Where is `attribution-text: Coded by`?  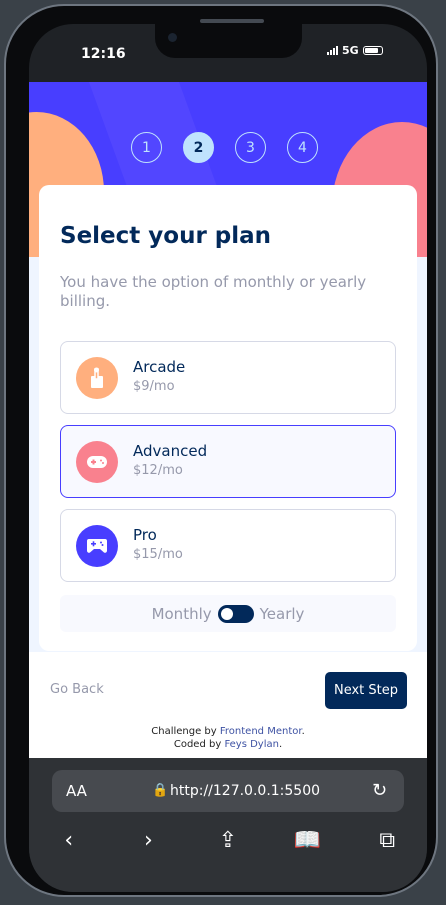
attribution-text: Coded by is located at coordinates (197, 744).